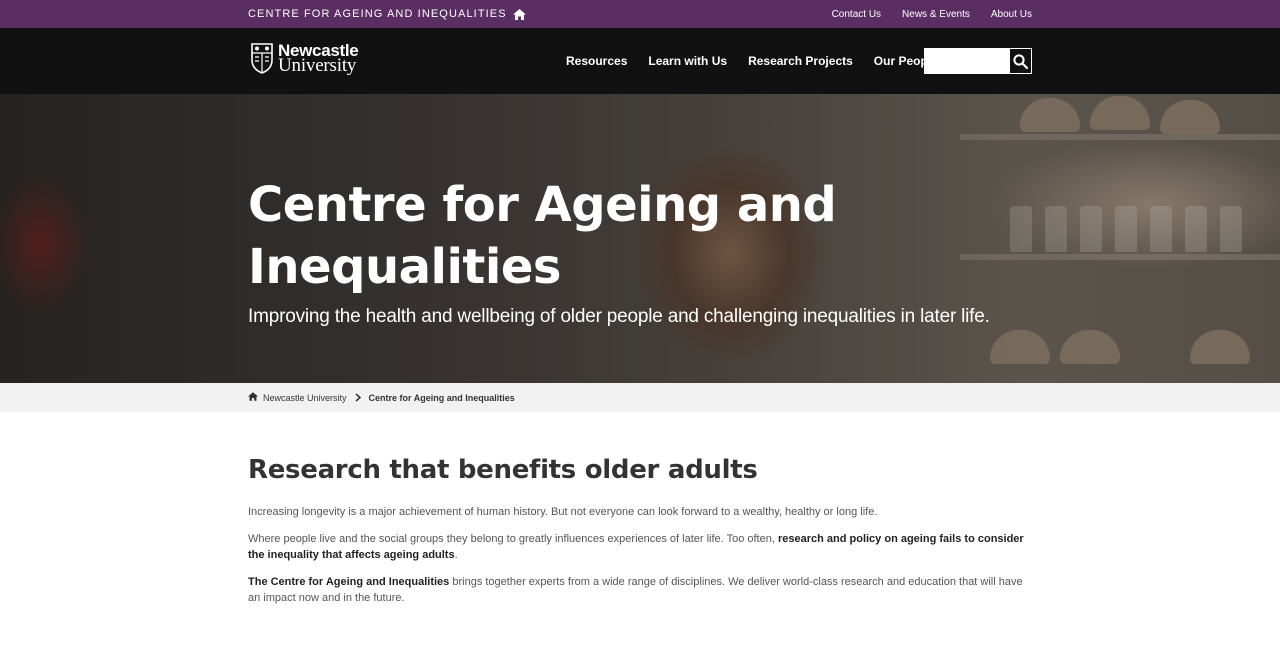 This screenshot has height=649, width=1280. What do you see at coordinates (377, 14) in the screenshot?
I see `site-title-text: Centre for Ageing and Inequalities` at bounding box center [377, 14].